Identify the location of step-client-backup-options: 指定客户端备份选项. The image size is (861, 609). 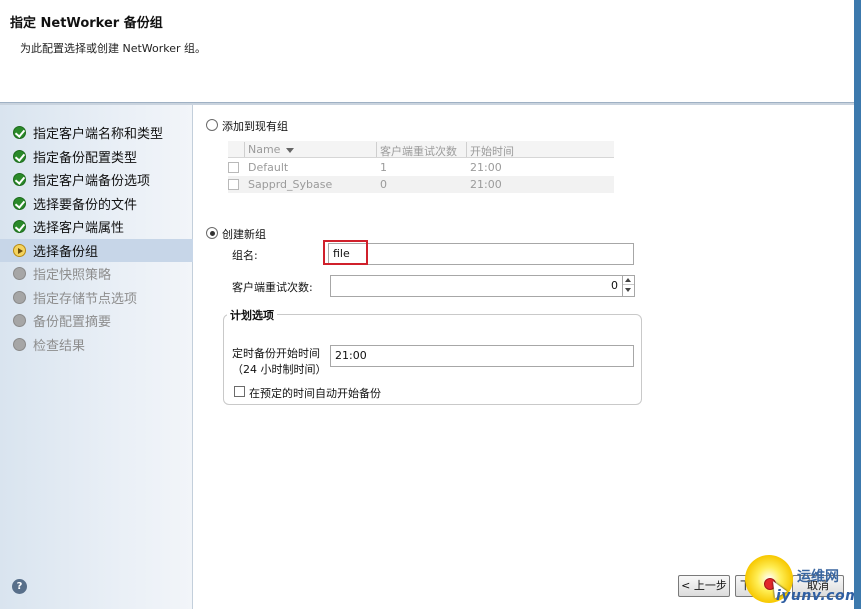
(102, 180).